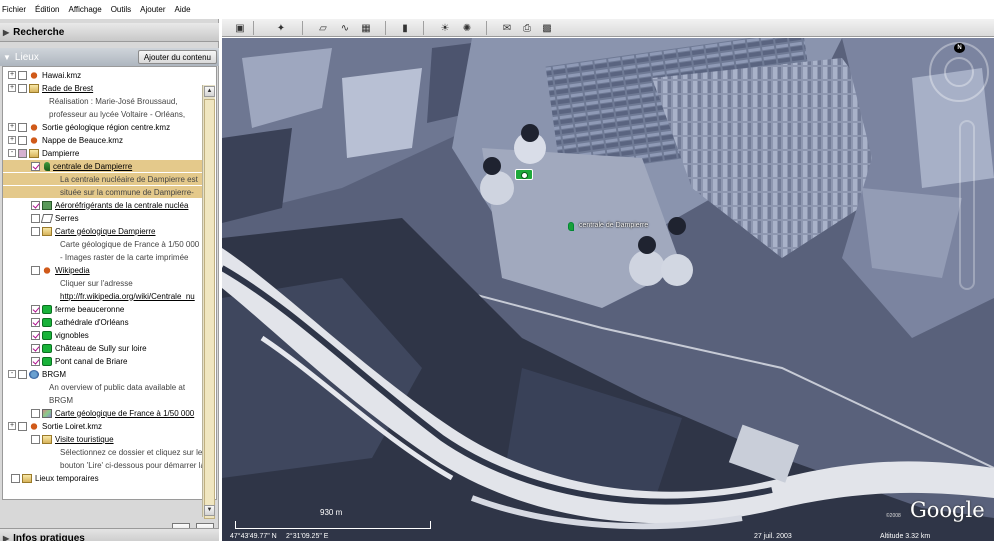 Image resolution: width=994 pixels, height=541 pixels. I want to click on tree-item: cathédrale d'Orléans, so click(66, 322).